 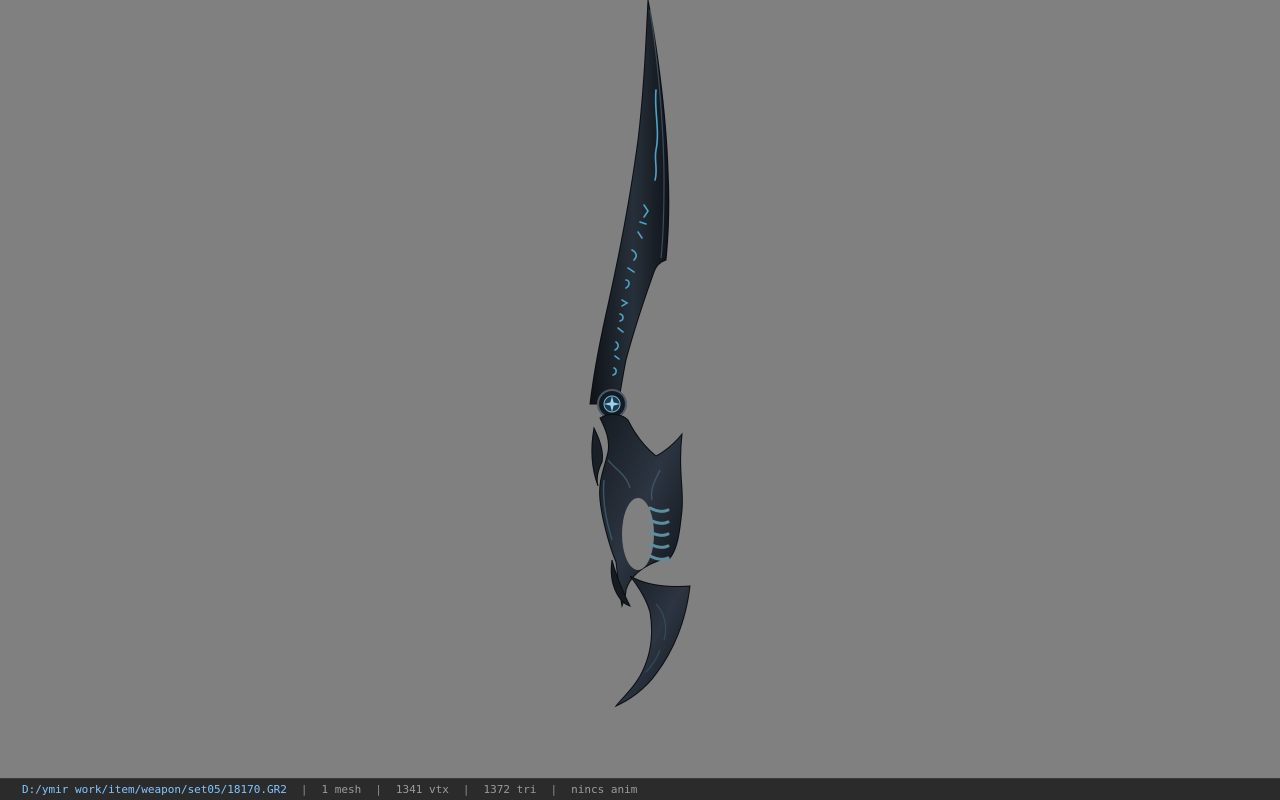 I want to click on triangle-count: 1372 tri, so click(x=510, y=789).